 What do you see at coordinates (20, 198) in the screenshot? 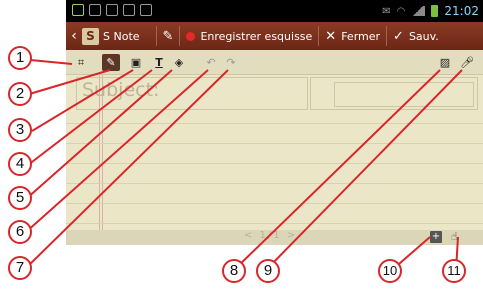
I see `callout-5: 5` at bounding box center [20, 198].